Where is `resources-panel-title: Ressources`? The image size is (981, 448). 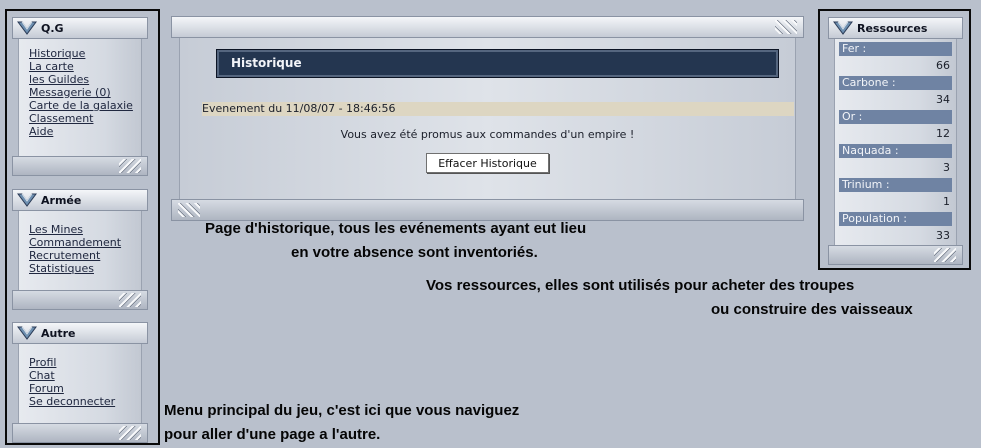
resources-panel-title: Ressources is located at coordinates (892, 28).